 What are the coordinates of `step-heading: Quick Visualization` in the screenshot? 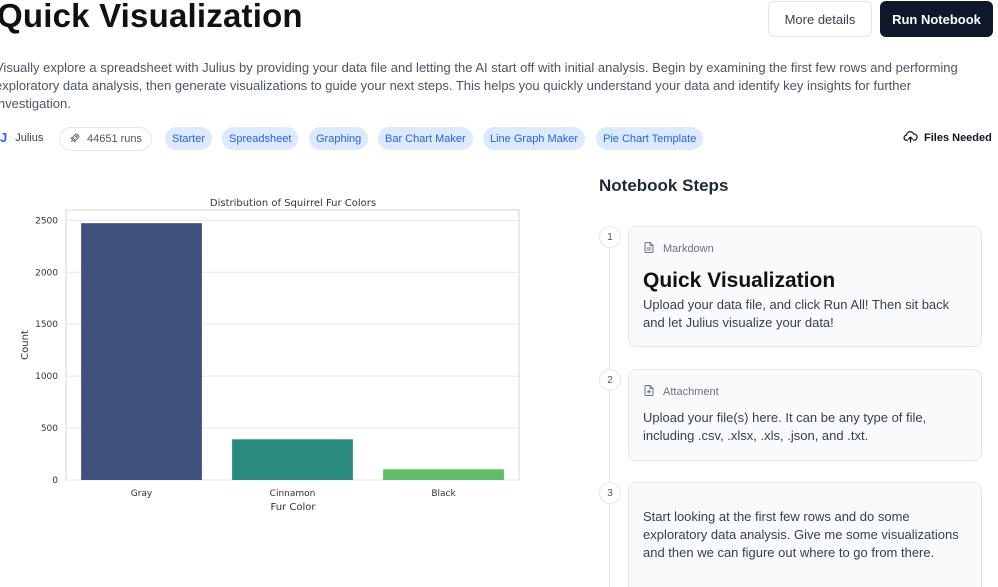 It's located at (739, 280).